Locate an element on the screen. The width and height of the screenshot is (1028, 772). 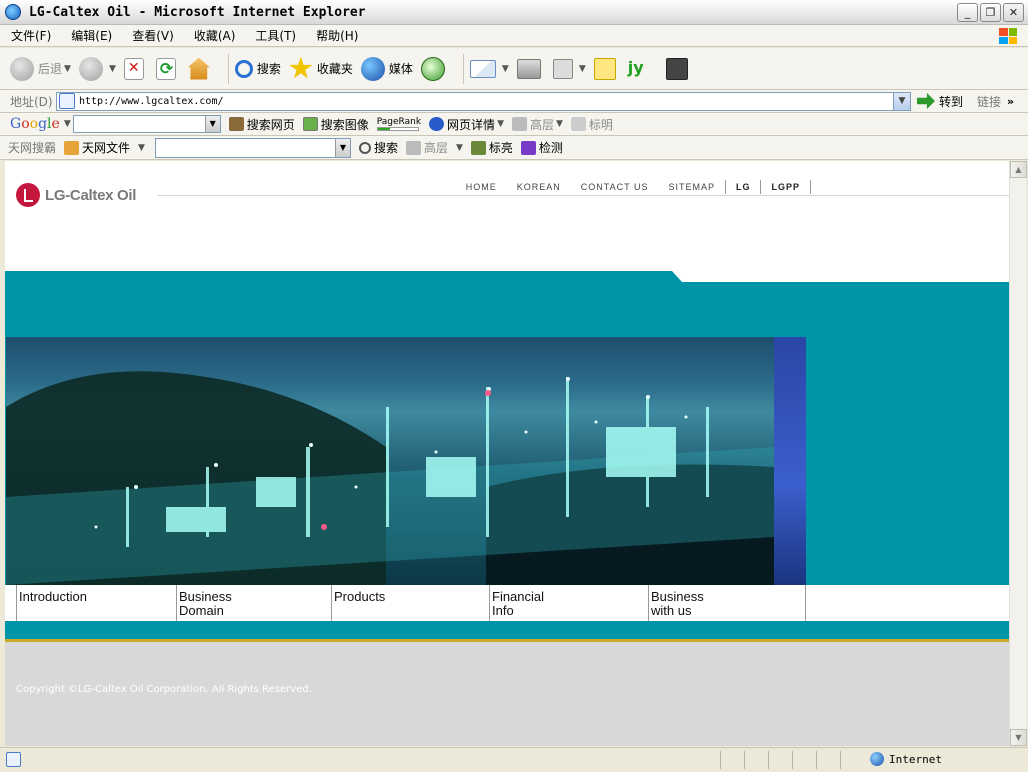
tianwang-search-input: ▼ is located at coordinates (252, 147).